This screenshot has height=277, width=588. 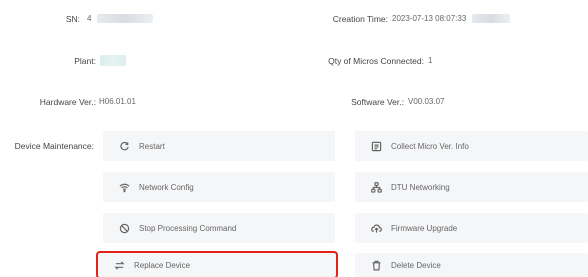 What do you see at coordinates (162, 265) in the screenshot?
I see `replace-device-label: Replace Device` at bounding box center [162, 265].